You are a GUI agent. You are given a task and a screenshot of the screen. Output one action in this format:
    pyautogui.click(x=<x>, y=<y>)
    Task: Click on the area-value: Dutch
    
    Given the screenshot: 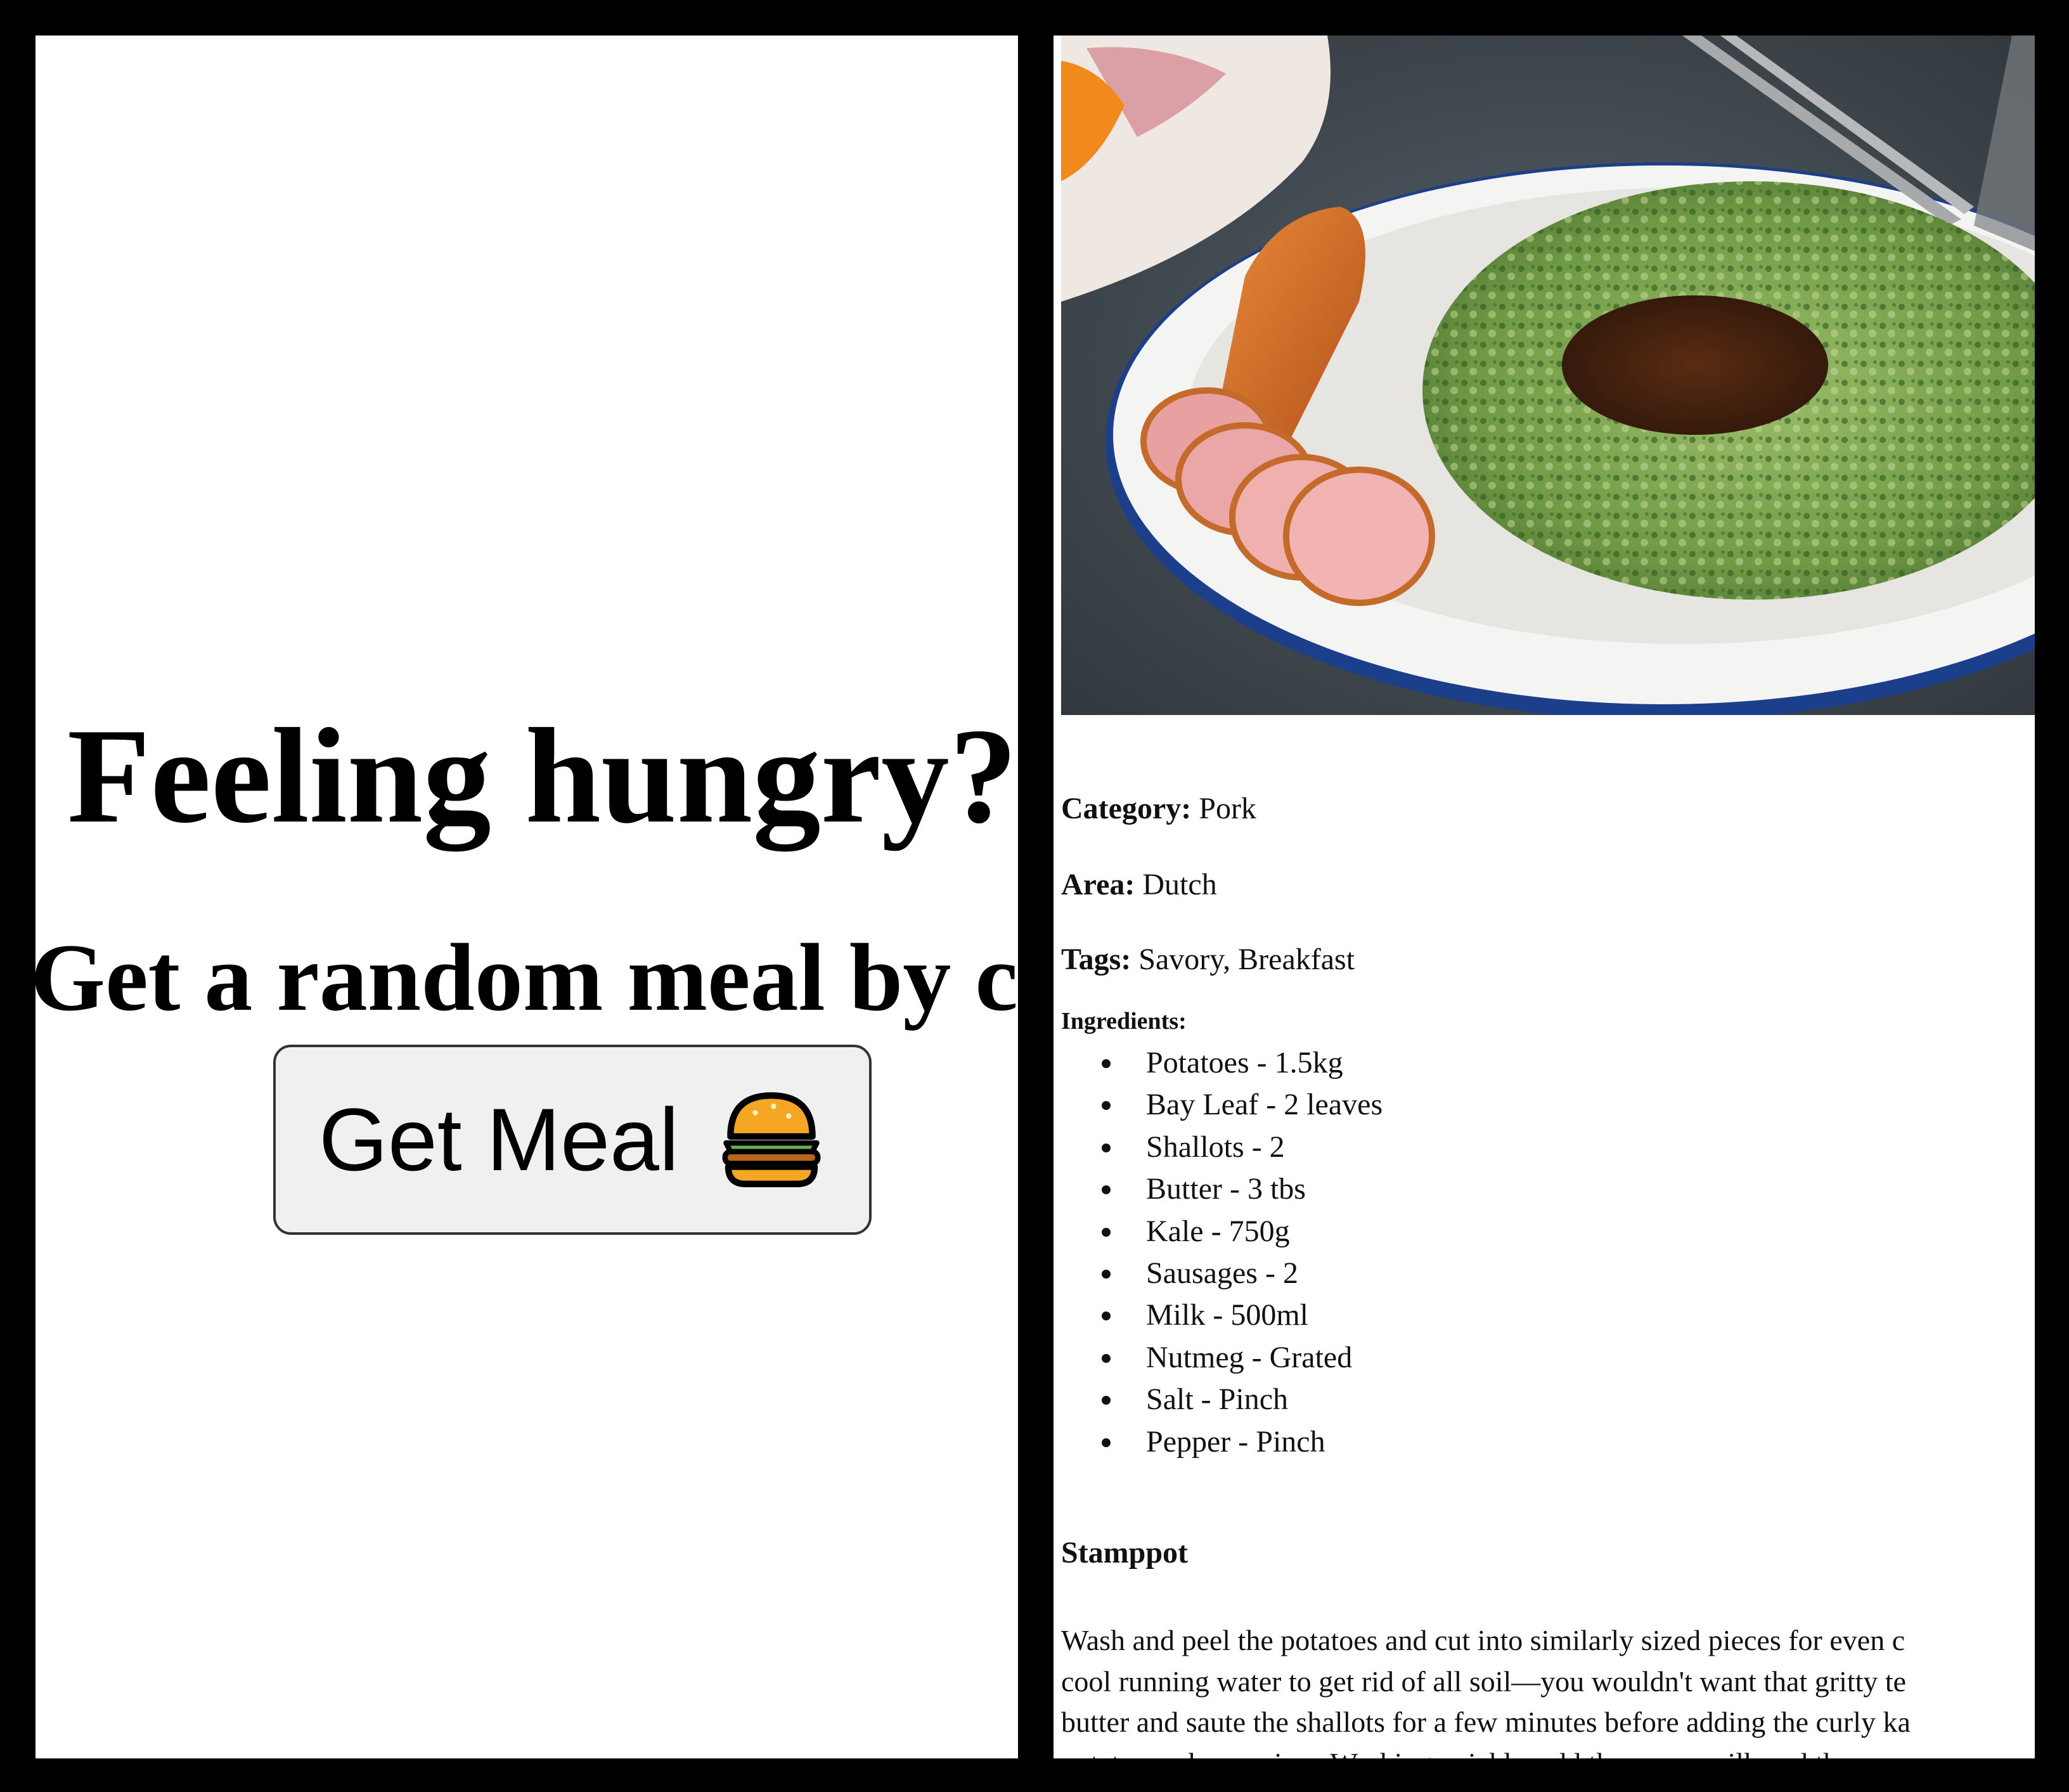 What is the action you would take?
    pyautogui.click(x=1179, y=884)
    